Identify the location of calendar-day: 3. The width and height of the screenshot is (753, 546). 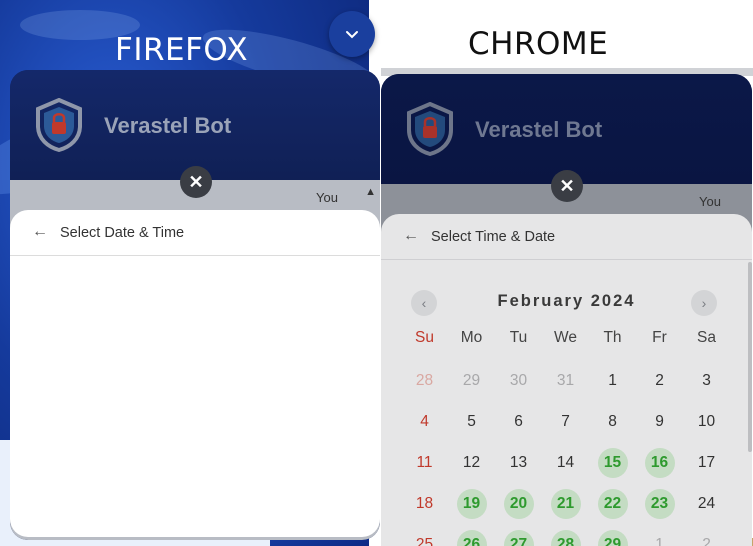
(706, 380).